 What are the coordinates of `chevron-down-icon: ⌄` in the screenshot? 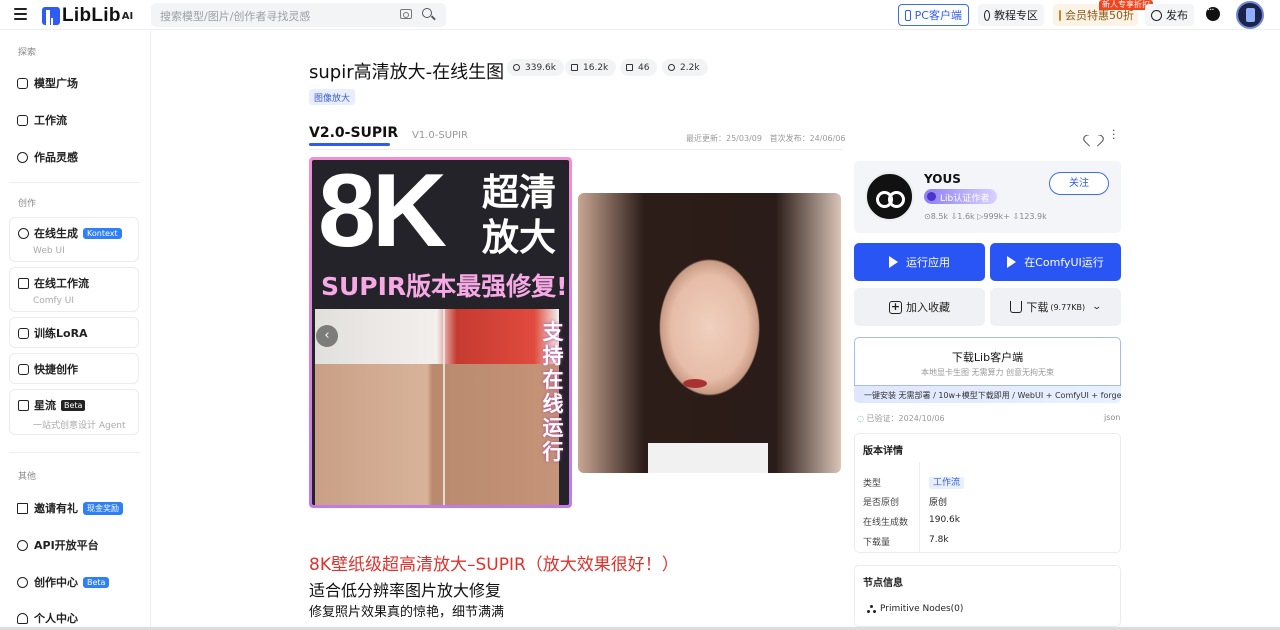 It's located at (1097, 307).